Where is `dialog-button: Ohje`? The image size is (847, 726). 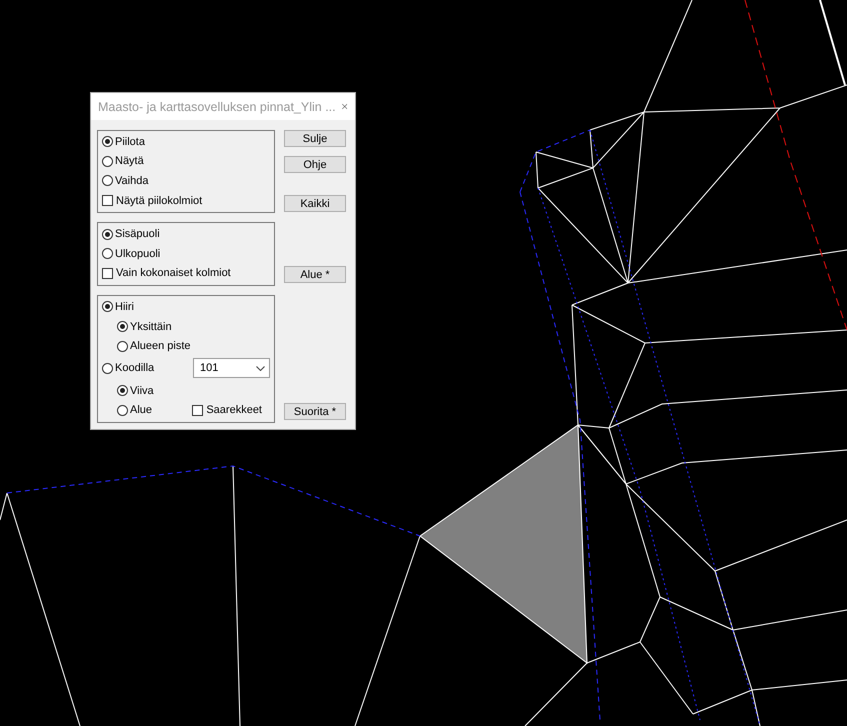
dialog-button: Ohje is located at coordinates (315, 164).